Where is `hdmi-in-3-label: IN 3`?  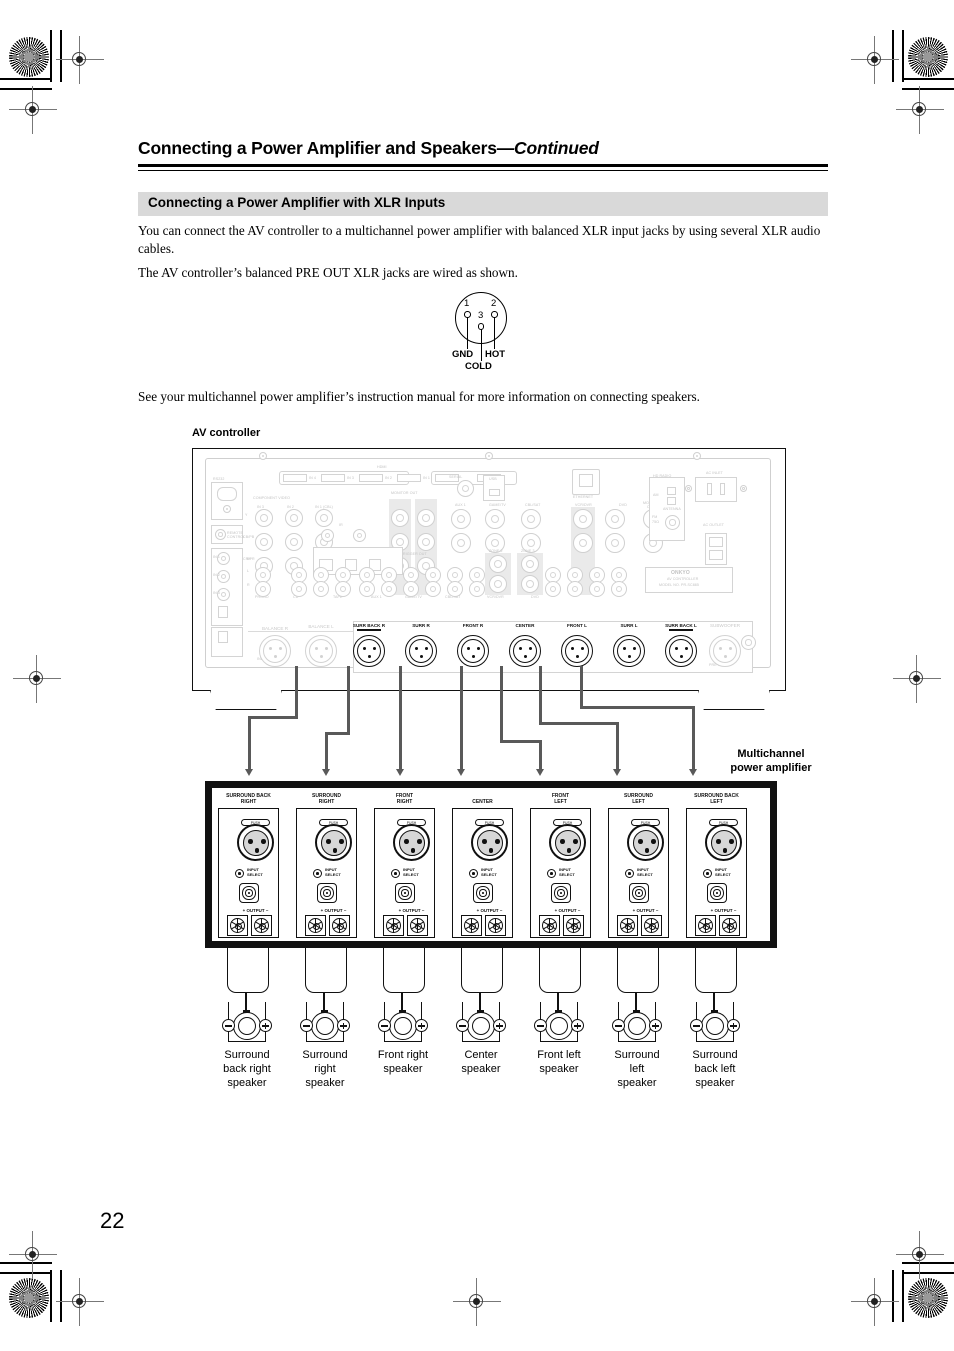 hdmi-in-3-label: IN 3 is located at coordinates (350, 478).